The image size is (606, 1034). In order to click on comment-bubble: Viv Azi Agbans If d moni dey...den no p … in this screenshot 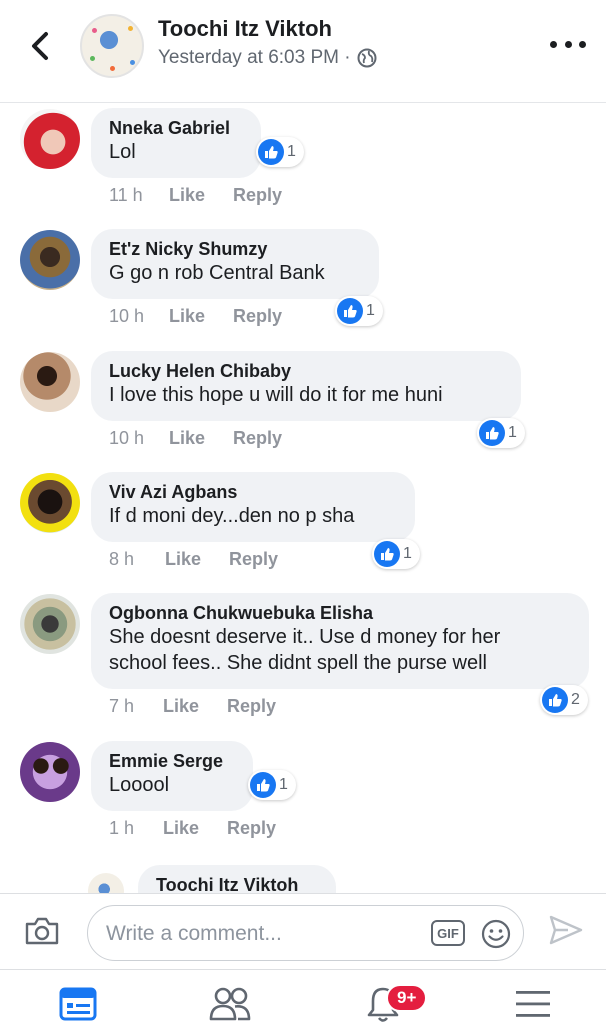, I will do `click(253, 507)`.